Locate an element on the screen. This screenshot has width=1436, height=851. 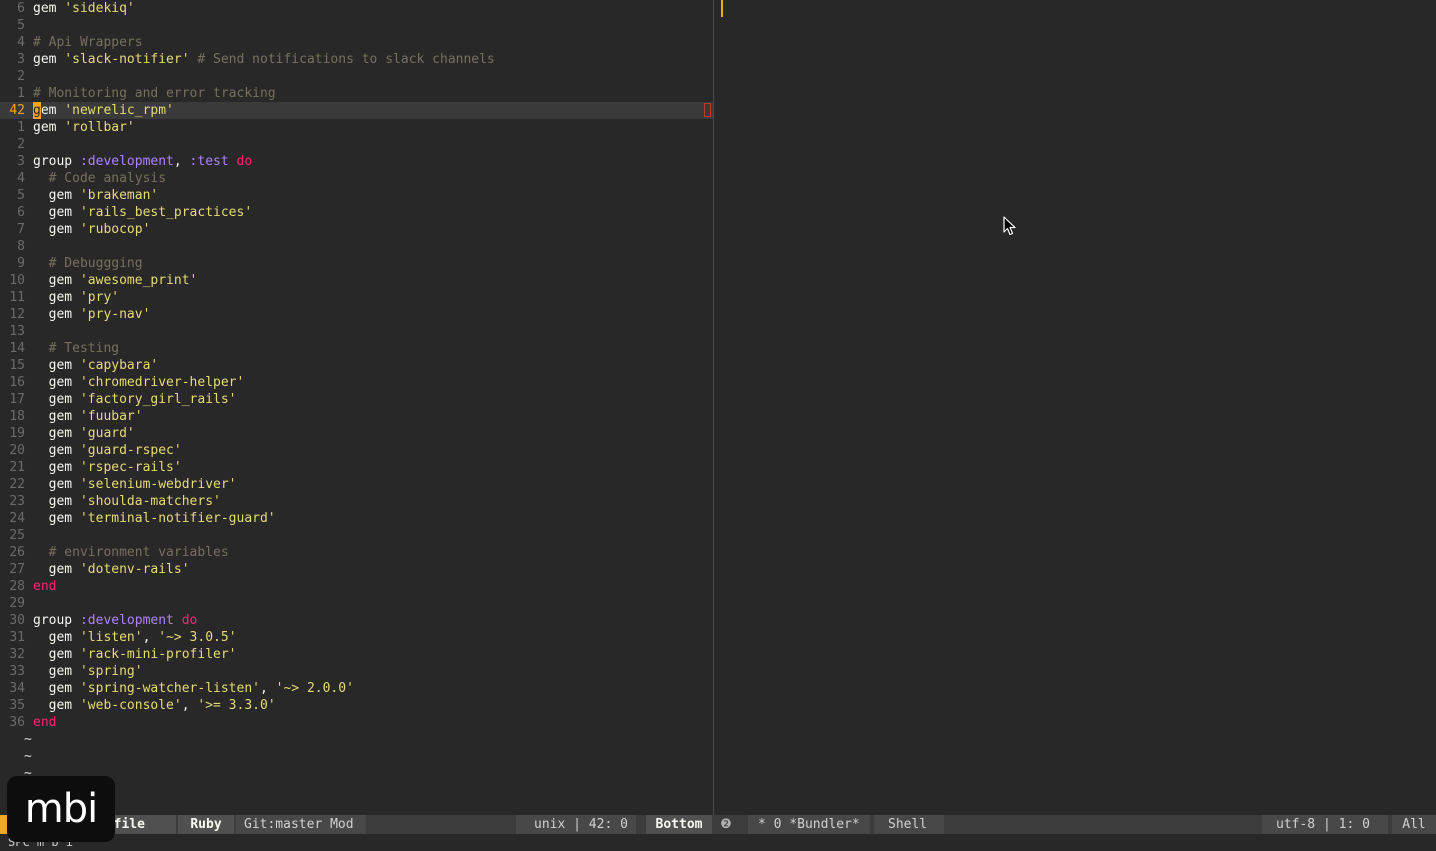
code-token: :test is located at coordinates (209, 161).